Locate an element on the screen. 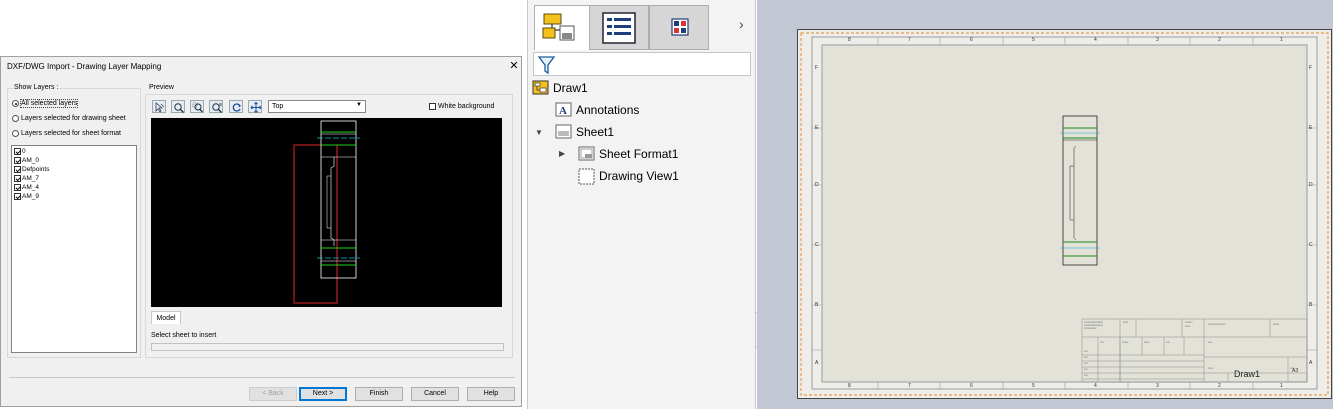 This screenshot has width=1333, height=409. tab-featuremanager is located at coordinates (564, 27).